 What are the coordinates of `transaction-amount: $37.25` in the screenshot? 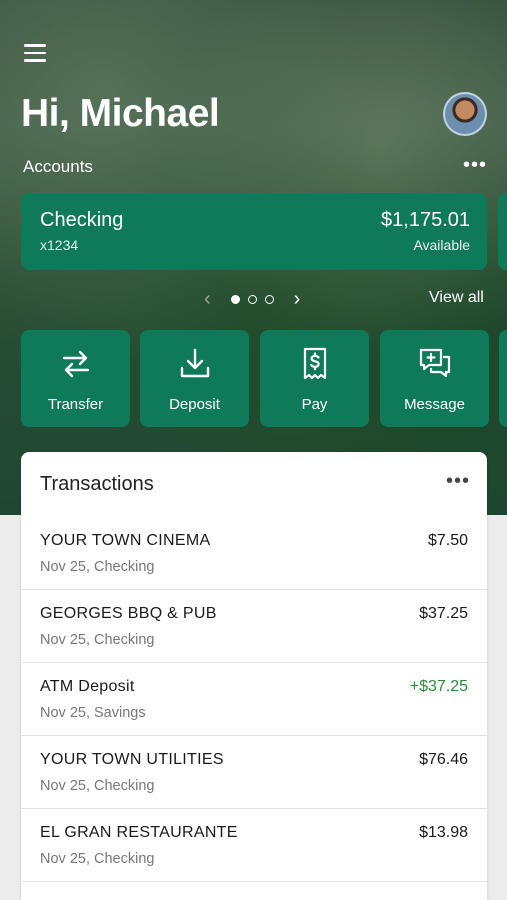 It's located at (443, 613).